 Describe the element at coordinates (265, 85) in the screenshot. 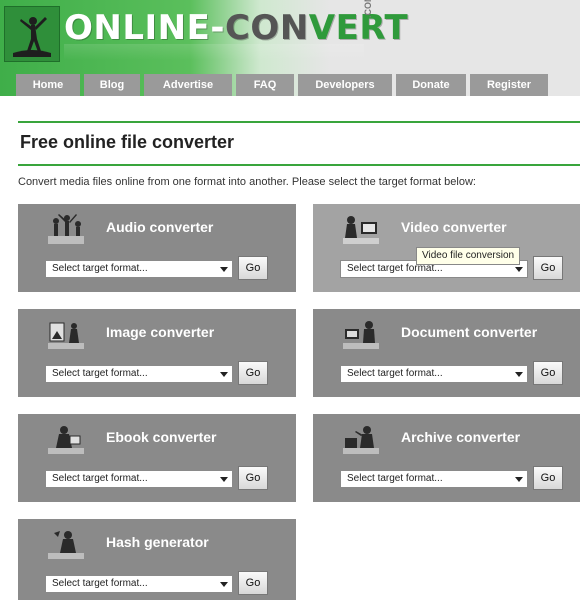

I see `nav-faq: FAQ` at that location.